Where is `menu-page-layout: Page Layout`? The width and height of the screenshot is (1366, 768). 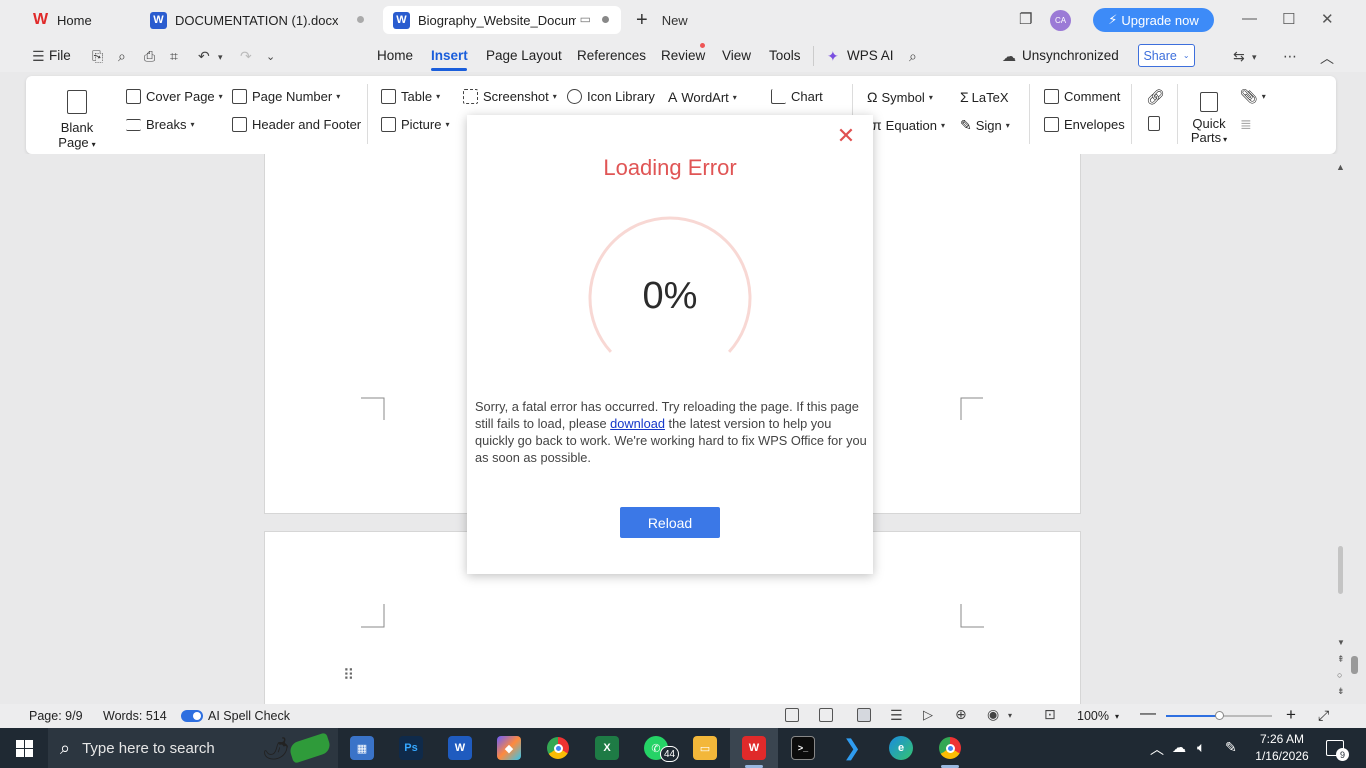
menu-page-layout: Page Layout is located at coordinates (524, 55).